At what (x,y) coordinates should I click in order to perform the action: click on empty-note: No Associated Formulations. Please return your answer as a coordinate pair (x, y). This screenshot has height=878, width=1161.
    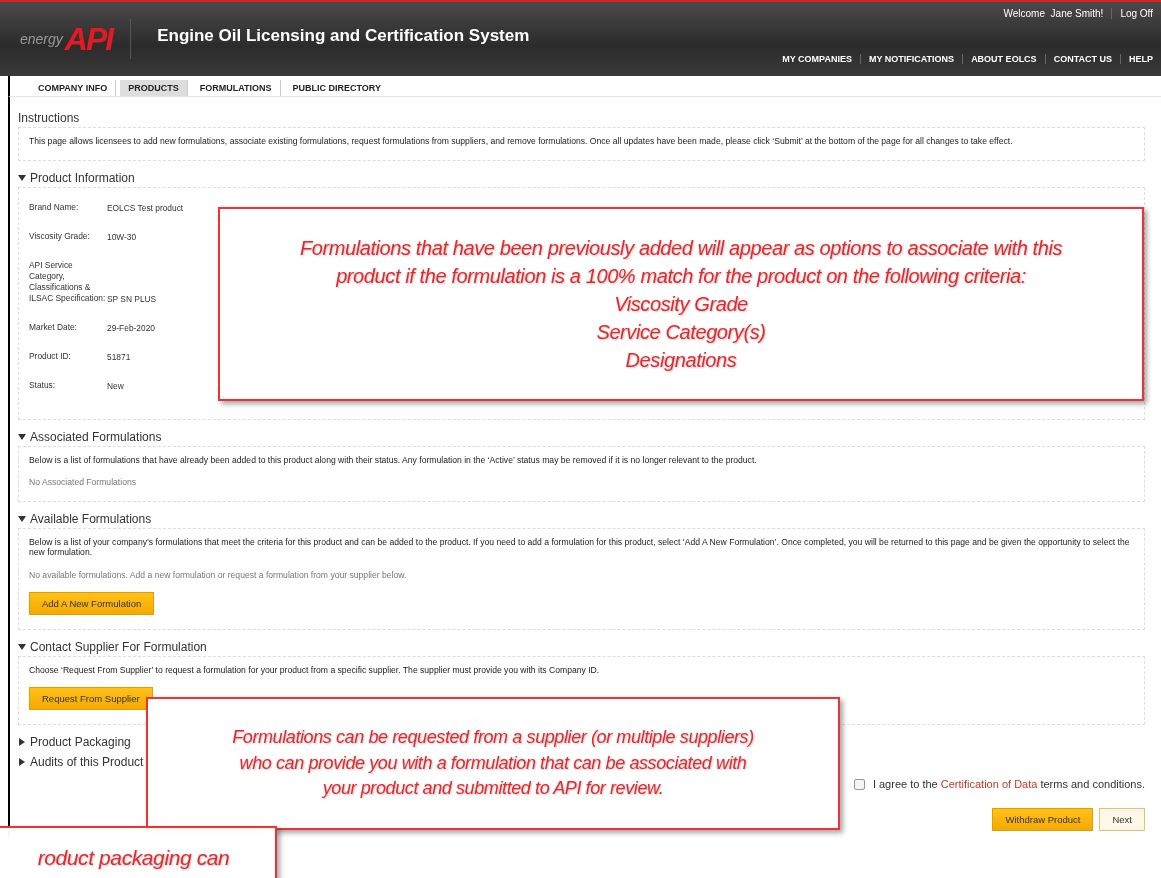
    Looking at the image, I should click on (83, 481).